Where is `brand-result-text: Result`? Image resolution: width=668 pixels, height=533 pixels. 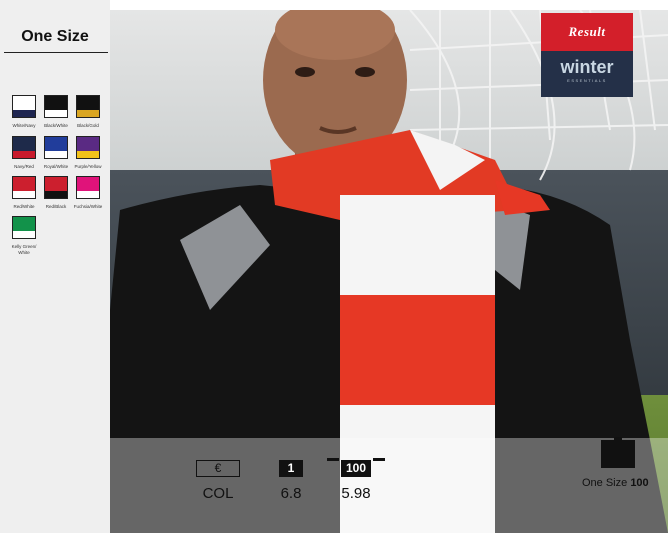 brand-result-text: Result is located at coordinates (587, 32).